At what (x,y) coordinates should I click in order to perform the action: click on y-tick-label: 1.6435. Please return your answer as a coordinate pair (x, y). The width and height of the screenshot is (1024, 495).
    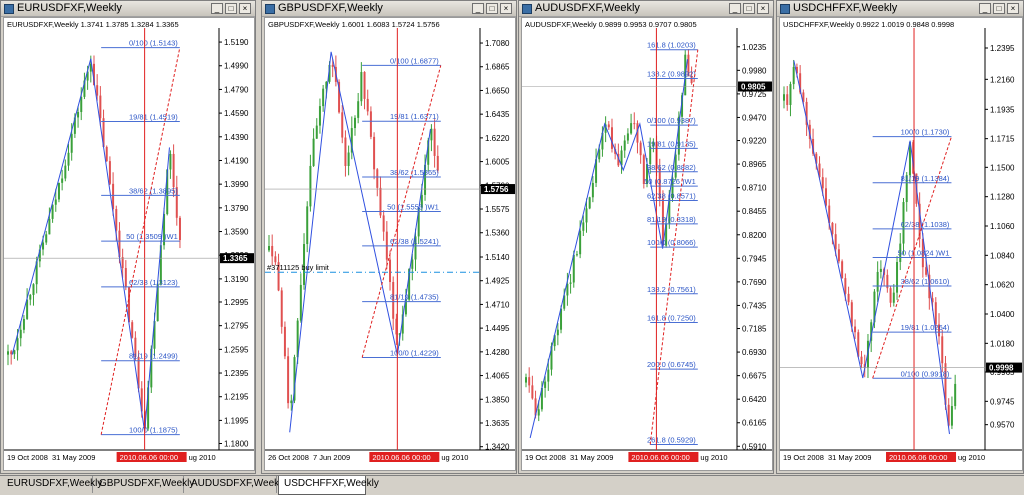
    Looking at the image, I should click on (497, 114).